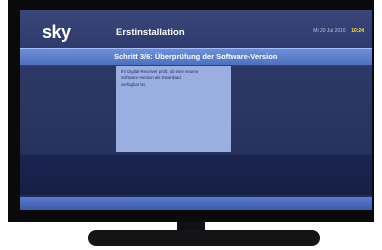 Image resolution: width=382 pixels, height=250 pixels. Describe the element at coordinates (150, 32) in the screenshot. I see `page-title: Erstinstallation` at that location.